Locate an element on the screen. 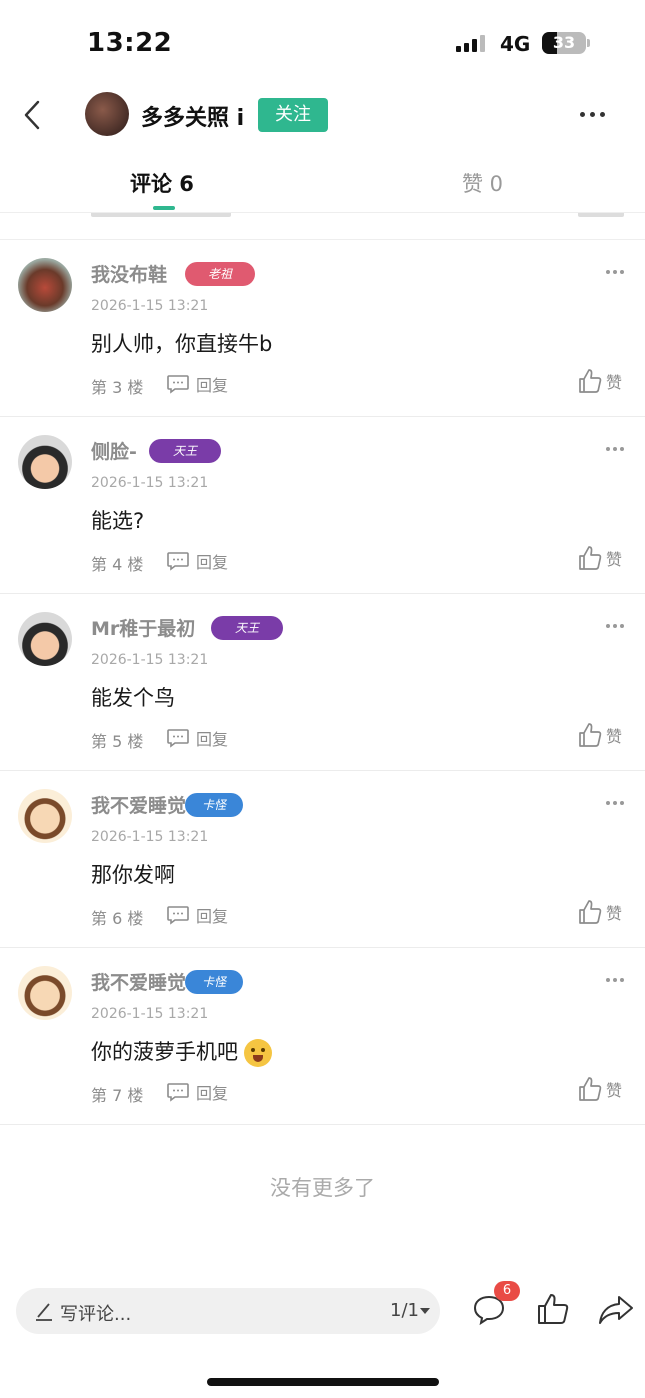 The height and width of the screenshot is (1398, 645). nav-bar: 多多关照 i 关注 is located at coordinates (322, 116).